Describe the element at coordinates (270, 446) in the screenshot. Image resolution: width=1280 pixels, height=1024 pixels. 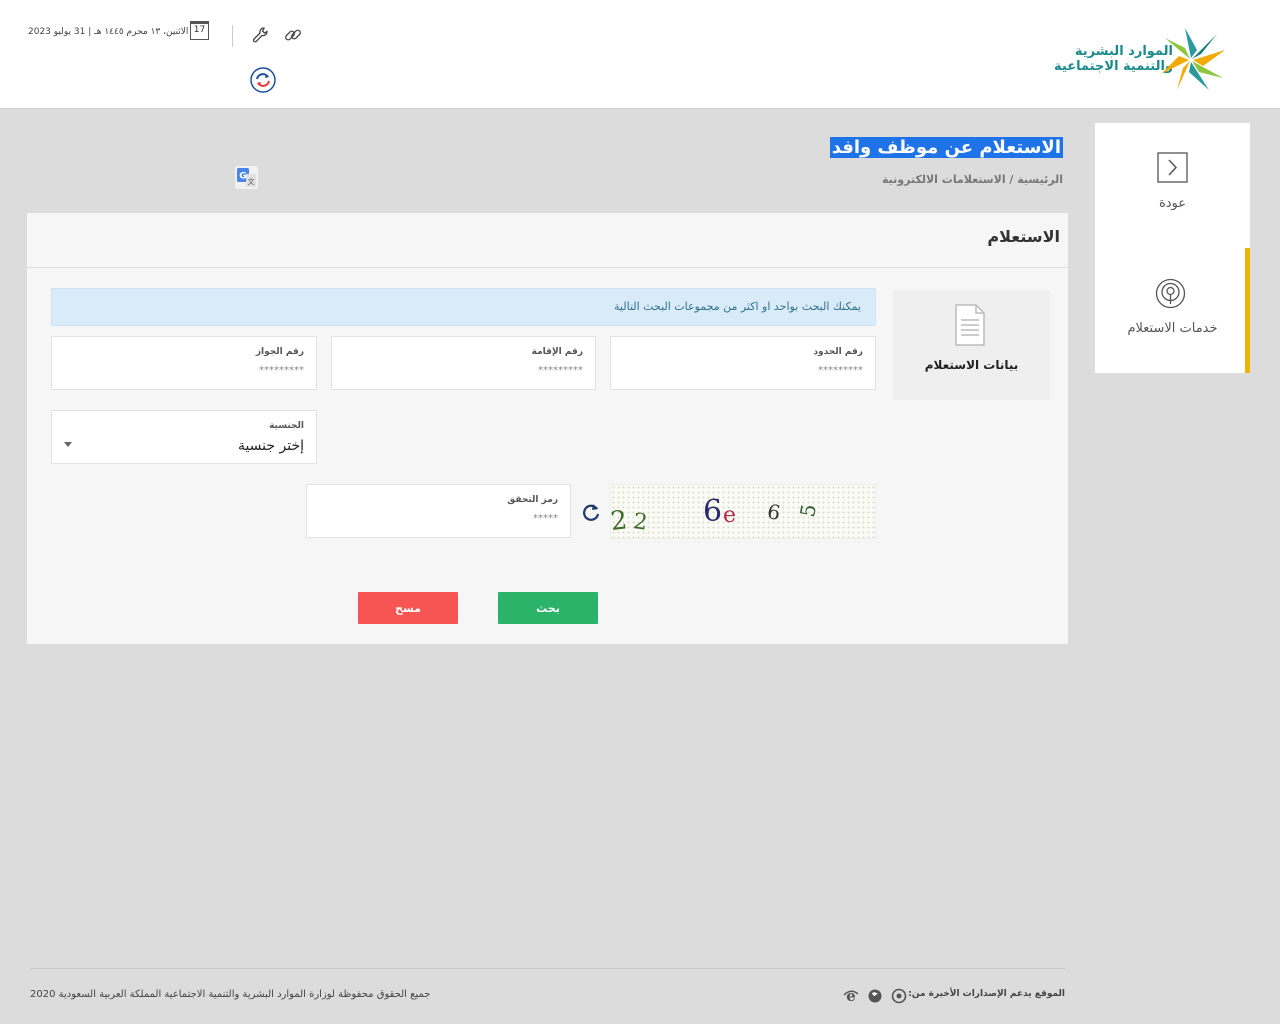
I see `nationality-selected-value: إختر جنسية` at that location.